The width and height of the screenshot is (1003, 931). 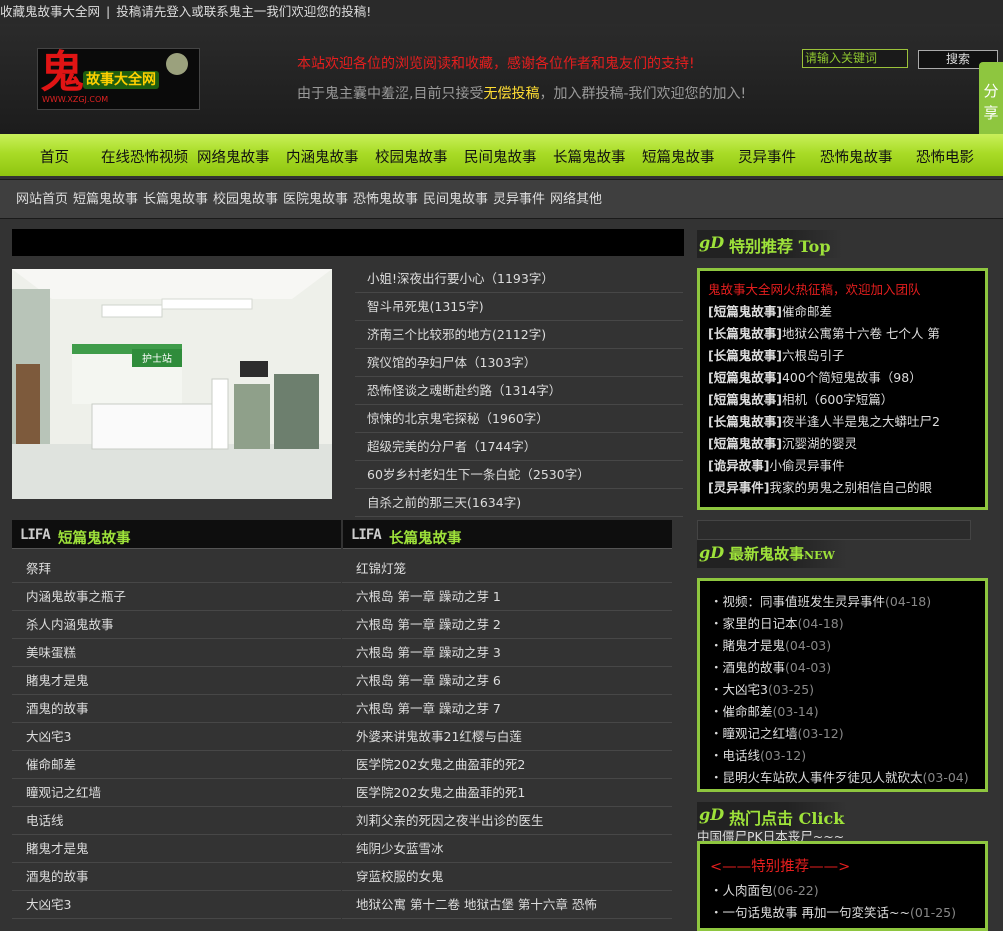 What do you see at coordinates (842, 668) in the screenshot?
I see `latest-item: ・酒鬼的故事(04-03)` at bounding box center [842, 668].